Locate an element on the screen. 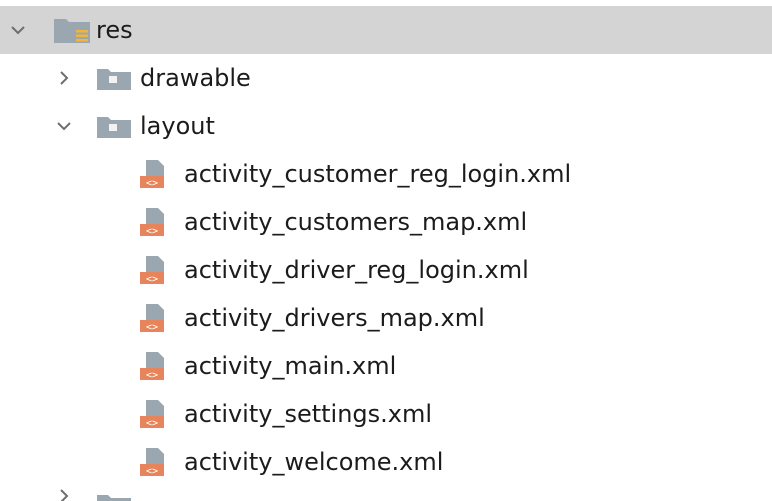  tree-node-file: <> activity_main.xml is located at coordinates (386, 366).